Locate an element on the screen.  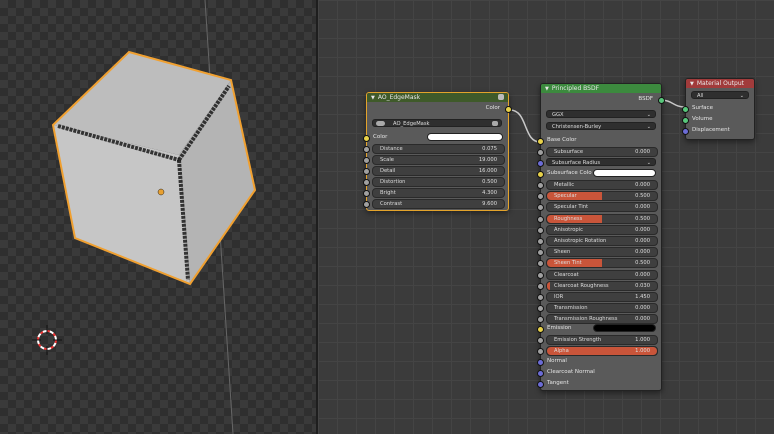
color-input-label: Color is located at coordinates (380, 137).